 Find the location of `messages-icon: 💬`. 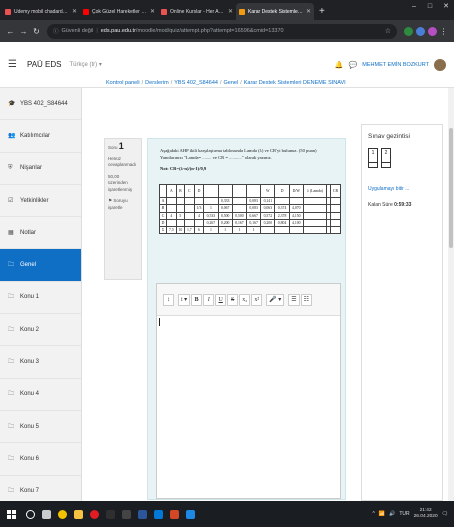

messages-icon: 💬 is located at coordinates (353, 65).